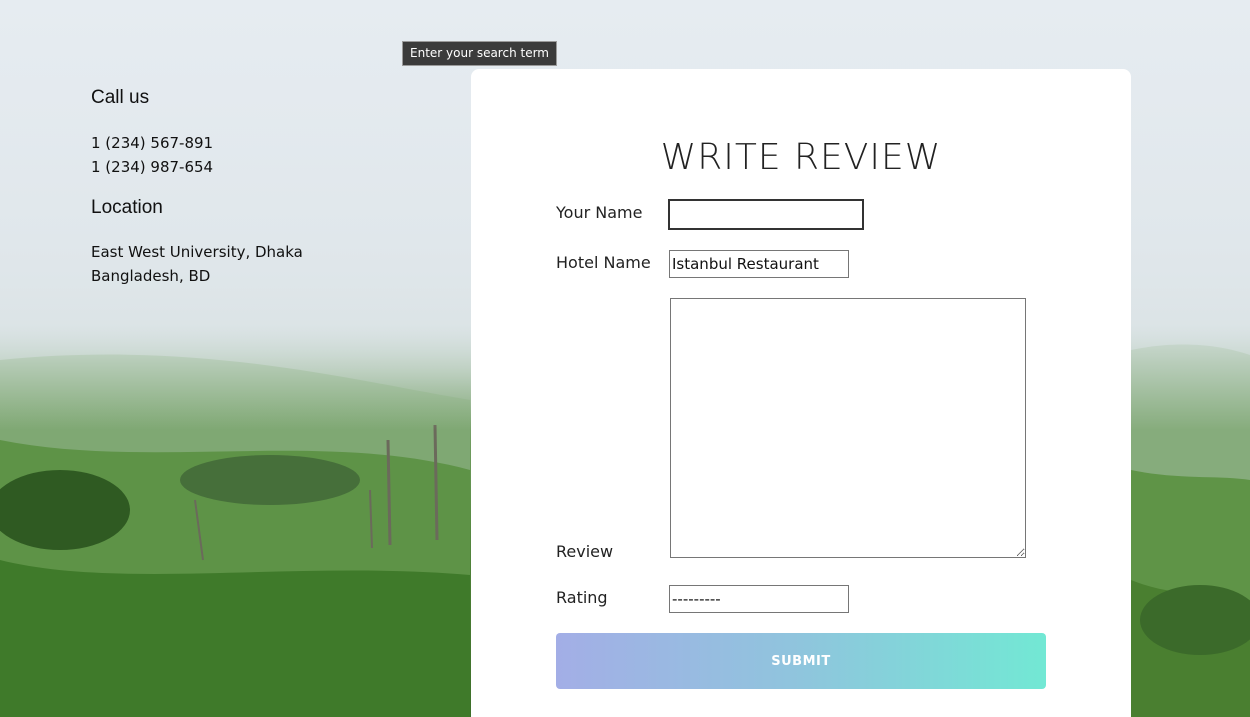 The height and width of the screenshot is (717, 1250). Describe the element at coordinates (603, 262) in the screenshot. I see `hotel-name-label: Hotel Name` at that location.